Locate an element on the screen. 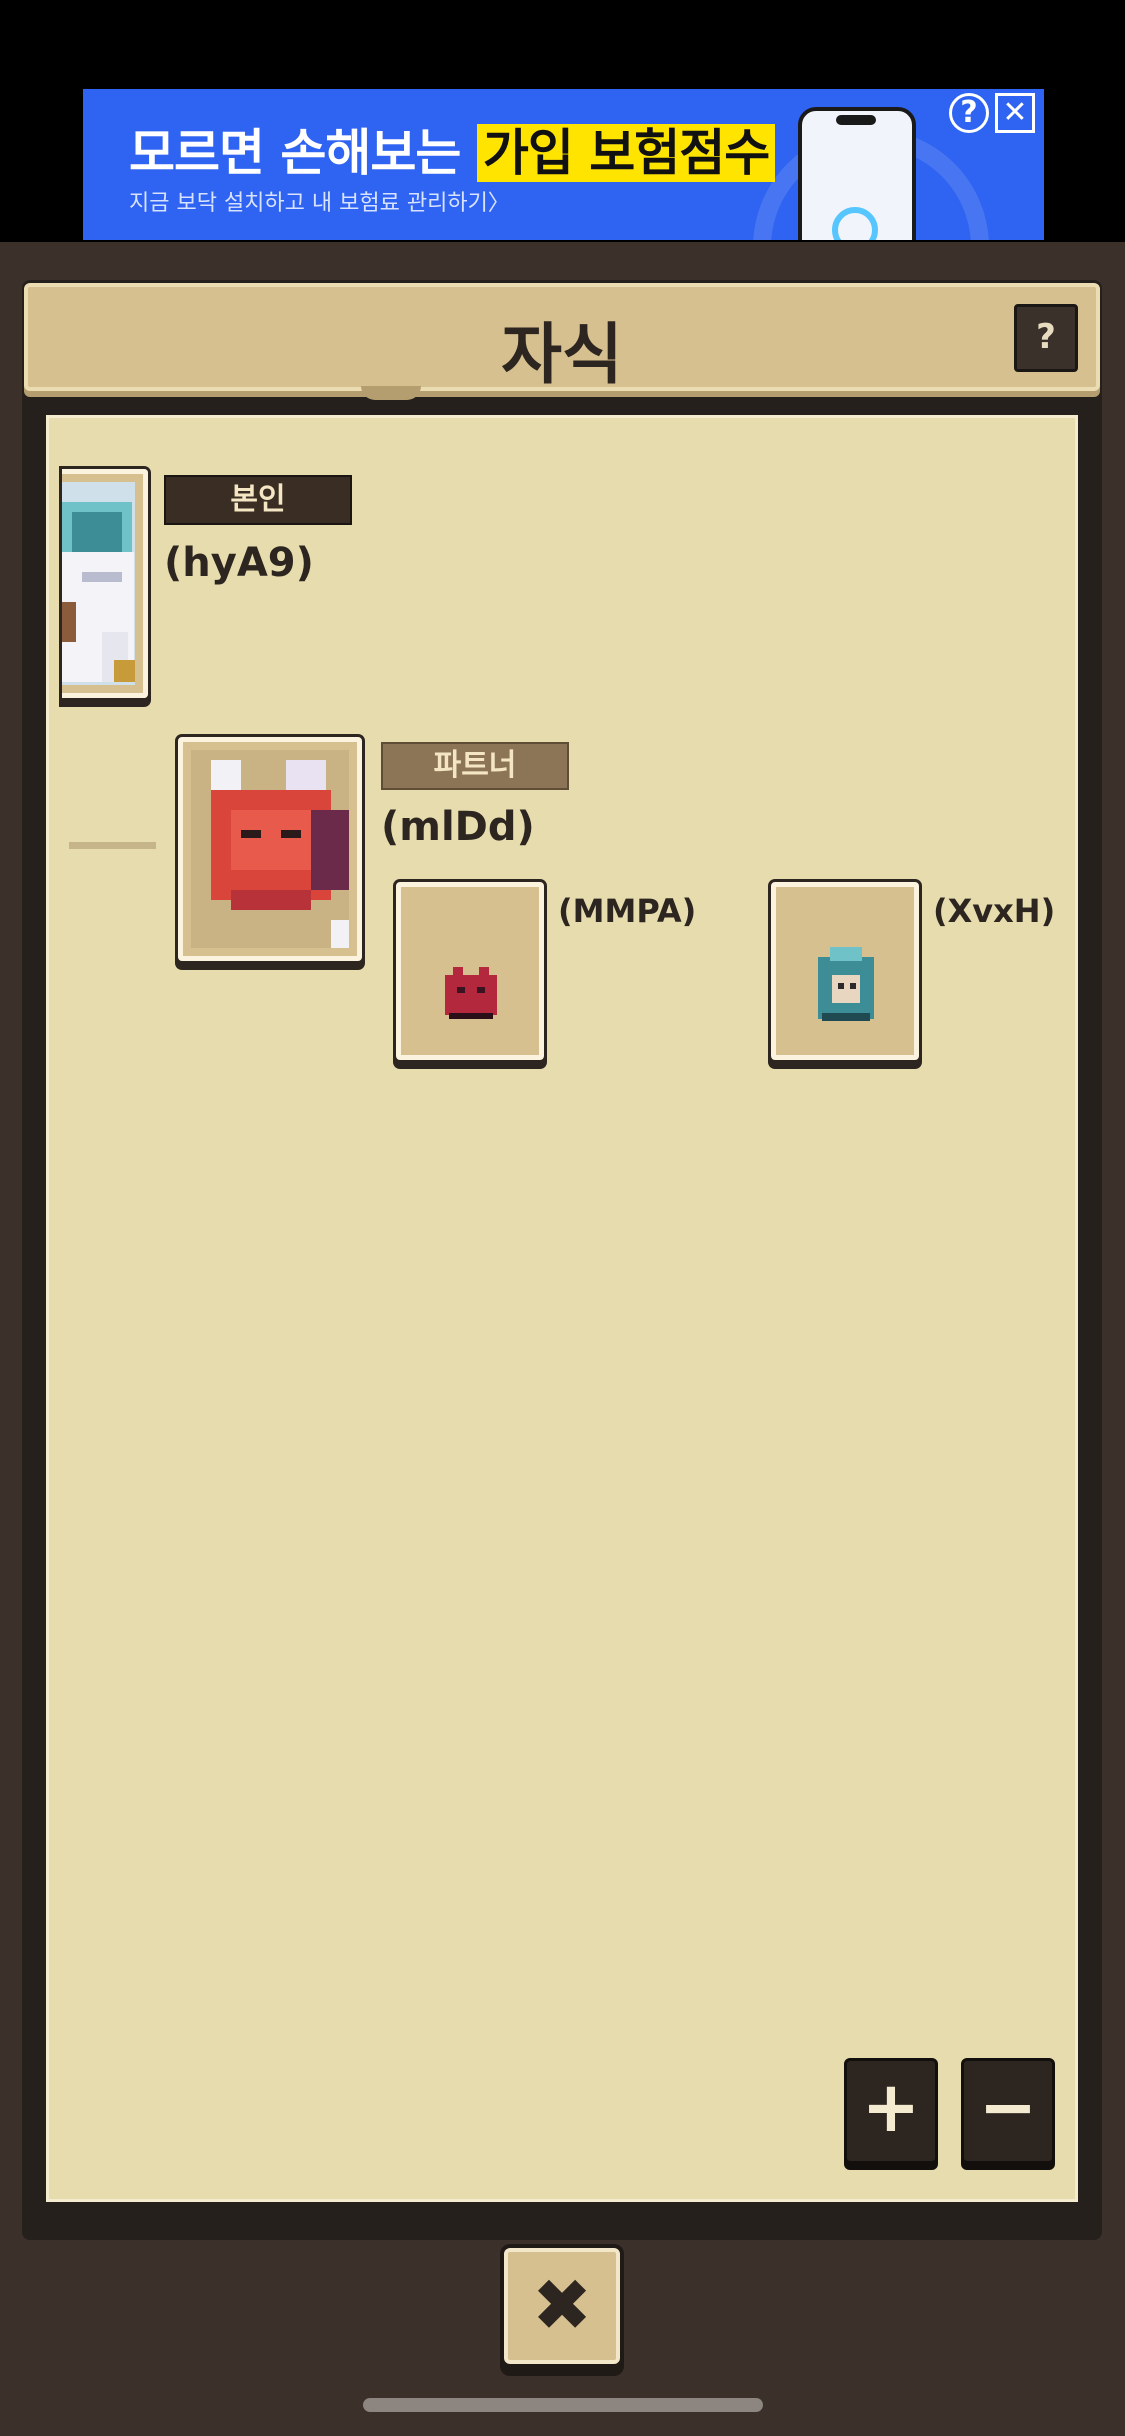 Image resolution: width=1125 pixels, height=2436 pixels. tree-connector is located at coordinates (112, 845).